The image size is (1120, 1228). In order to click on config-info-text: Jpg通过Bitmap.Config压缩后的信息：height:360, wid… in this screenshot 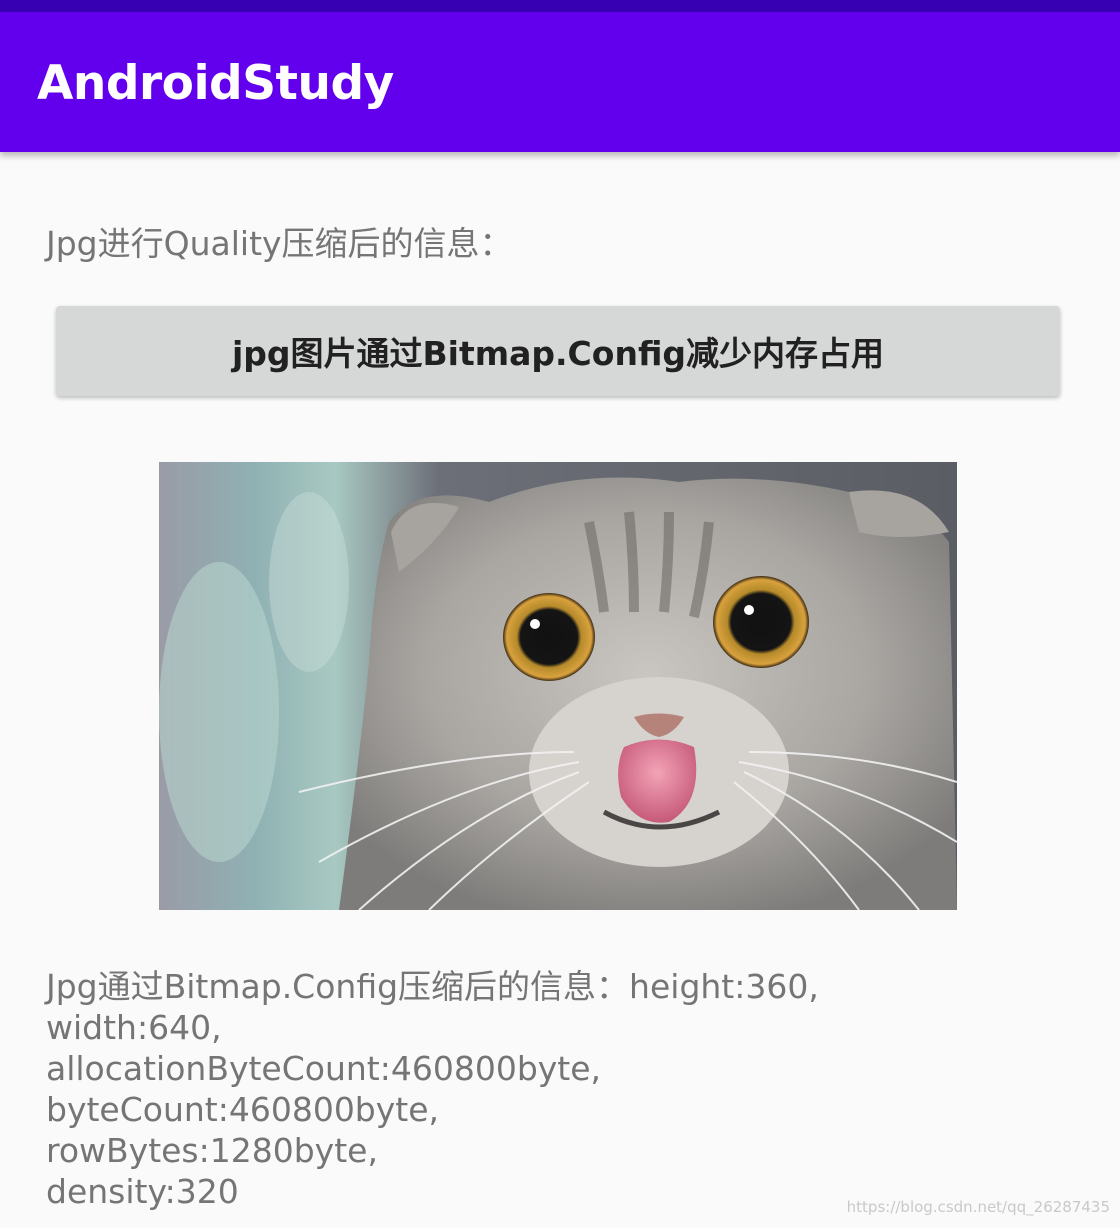, I will do `click(432, 1089)`.